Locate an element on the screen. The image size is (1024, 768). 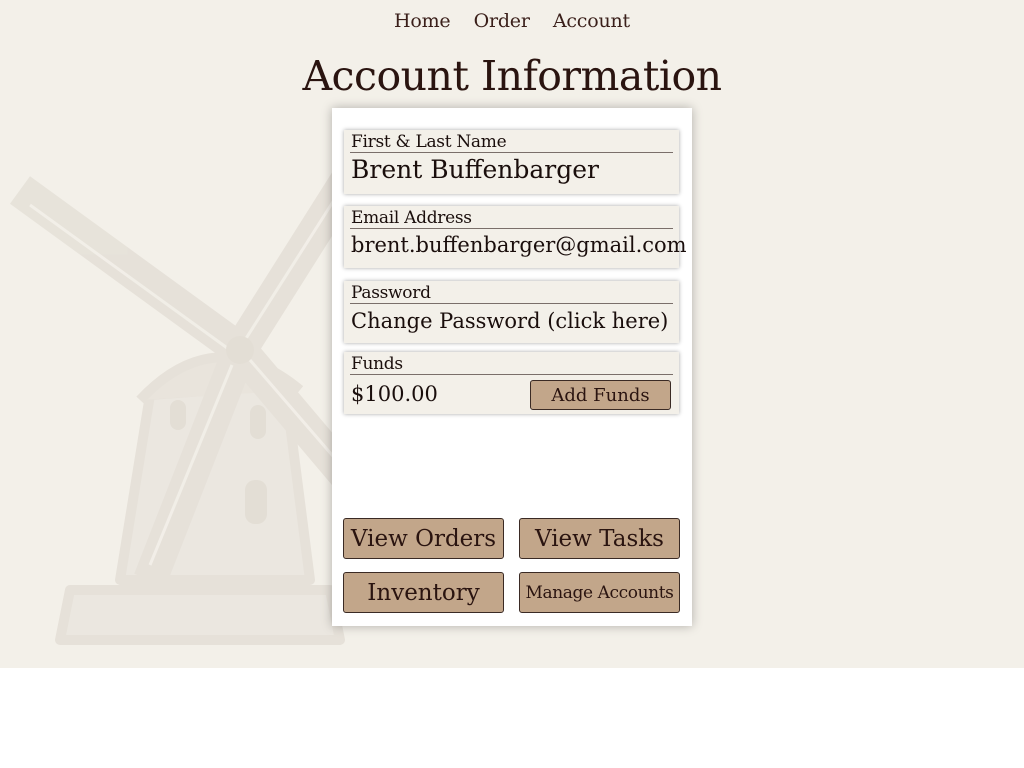
password-field: Password Change Password (click here) is located at coordinates (511, 312).